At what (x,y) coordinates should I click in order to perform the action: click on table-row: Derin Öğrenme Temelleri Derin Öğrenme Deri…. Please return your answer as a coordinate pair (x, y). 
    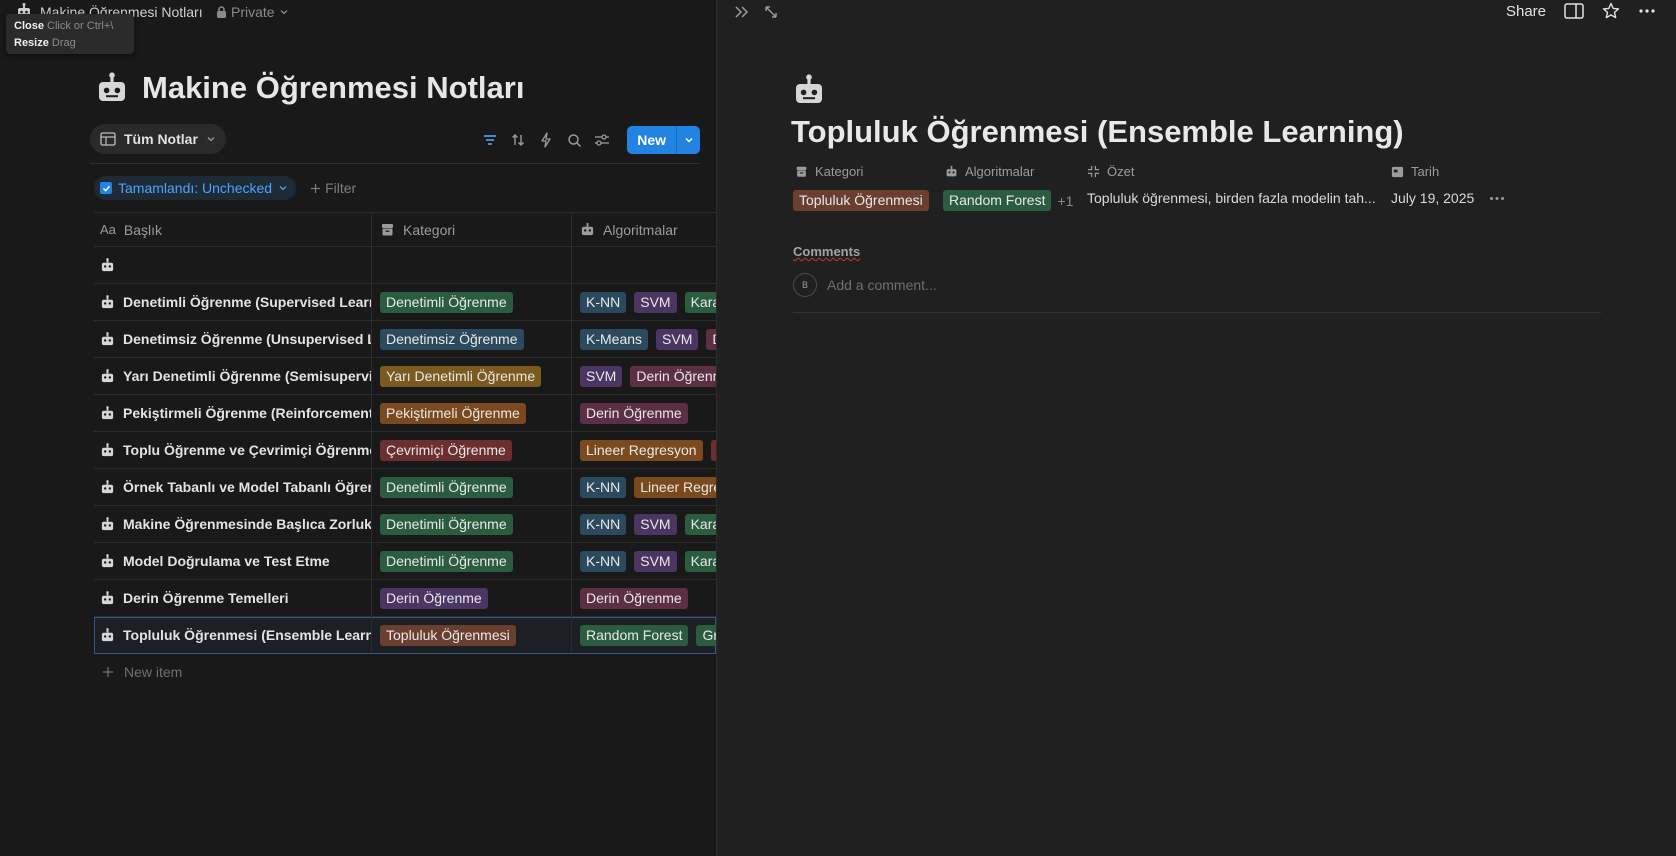
    Looking at the image, I should click on (405, 598).